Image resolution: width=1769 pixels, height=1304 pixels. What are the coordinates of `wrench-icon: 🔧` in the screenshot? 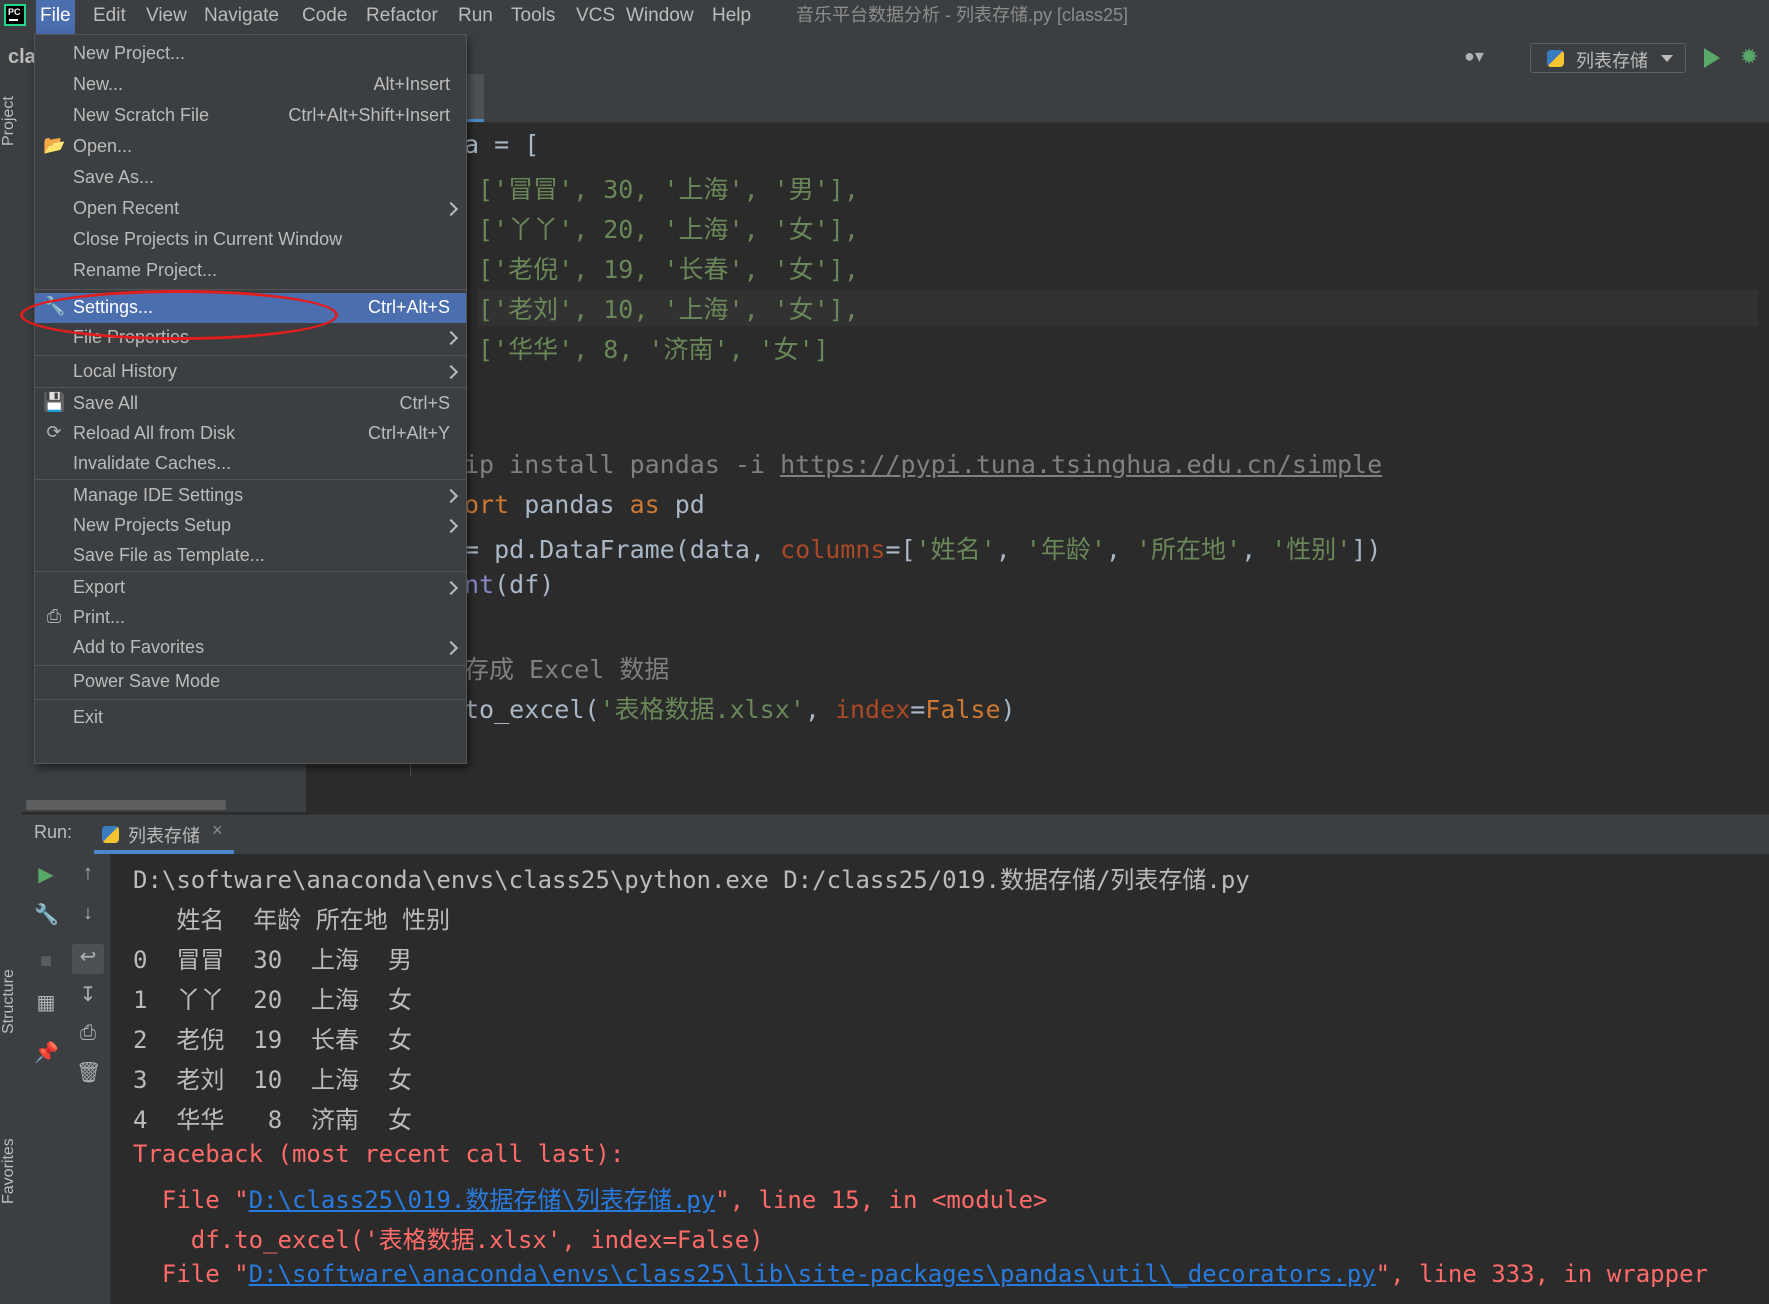 It's located at (46, 914).